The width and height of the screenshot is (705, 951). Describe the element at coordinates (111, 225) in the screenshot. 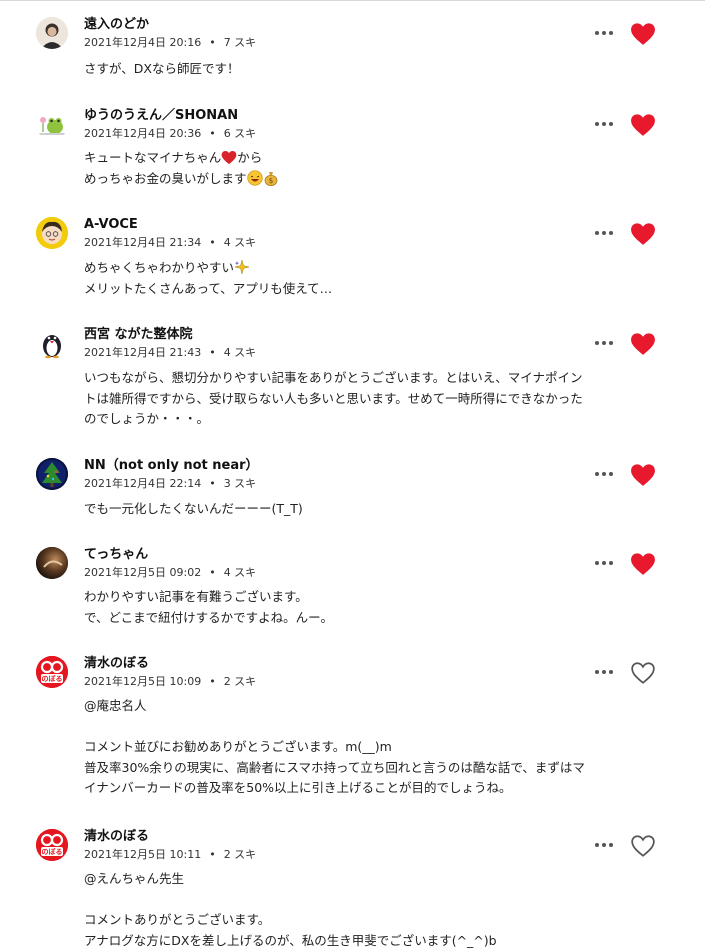

I see `comment-author: A-VOCE` at that location.